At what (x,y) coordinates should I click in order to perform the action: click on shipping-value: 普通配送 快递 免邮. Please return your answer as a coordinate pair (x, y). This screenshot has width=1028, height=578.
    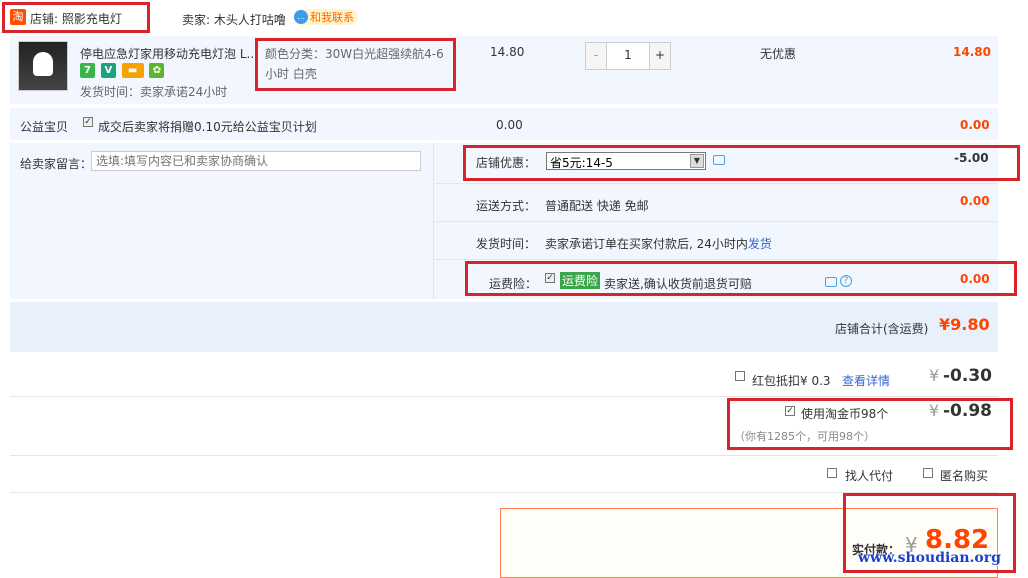
    Looking at the image, I should click on (597, 206).